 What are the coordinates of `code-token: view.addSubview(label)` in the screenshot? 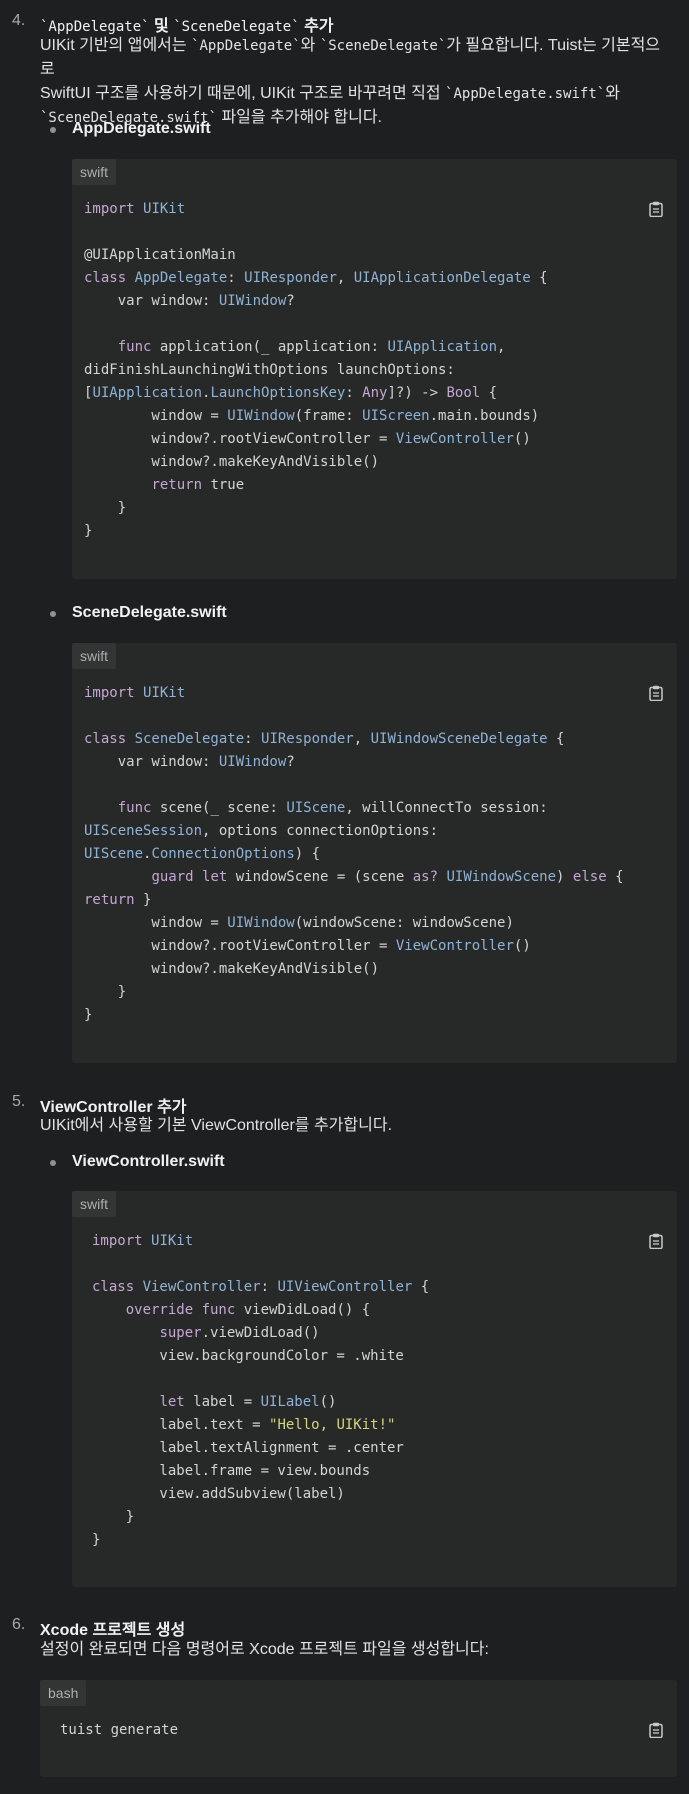 It's located at (218, 1494).